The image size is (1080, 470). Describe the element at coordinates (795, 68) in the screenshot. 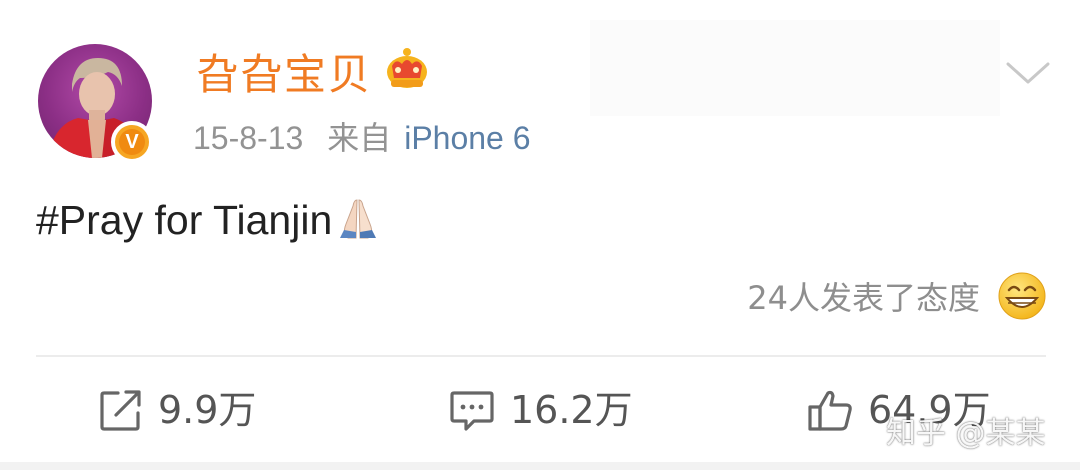

I see `blurred-region` at that location.